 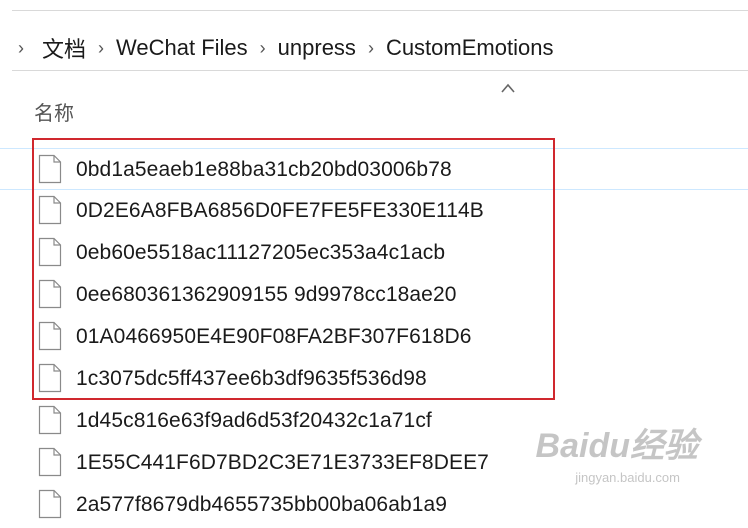 I want to click on breadcrumb-item-unpress: unpress, so click(x=317, y=48).